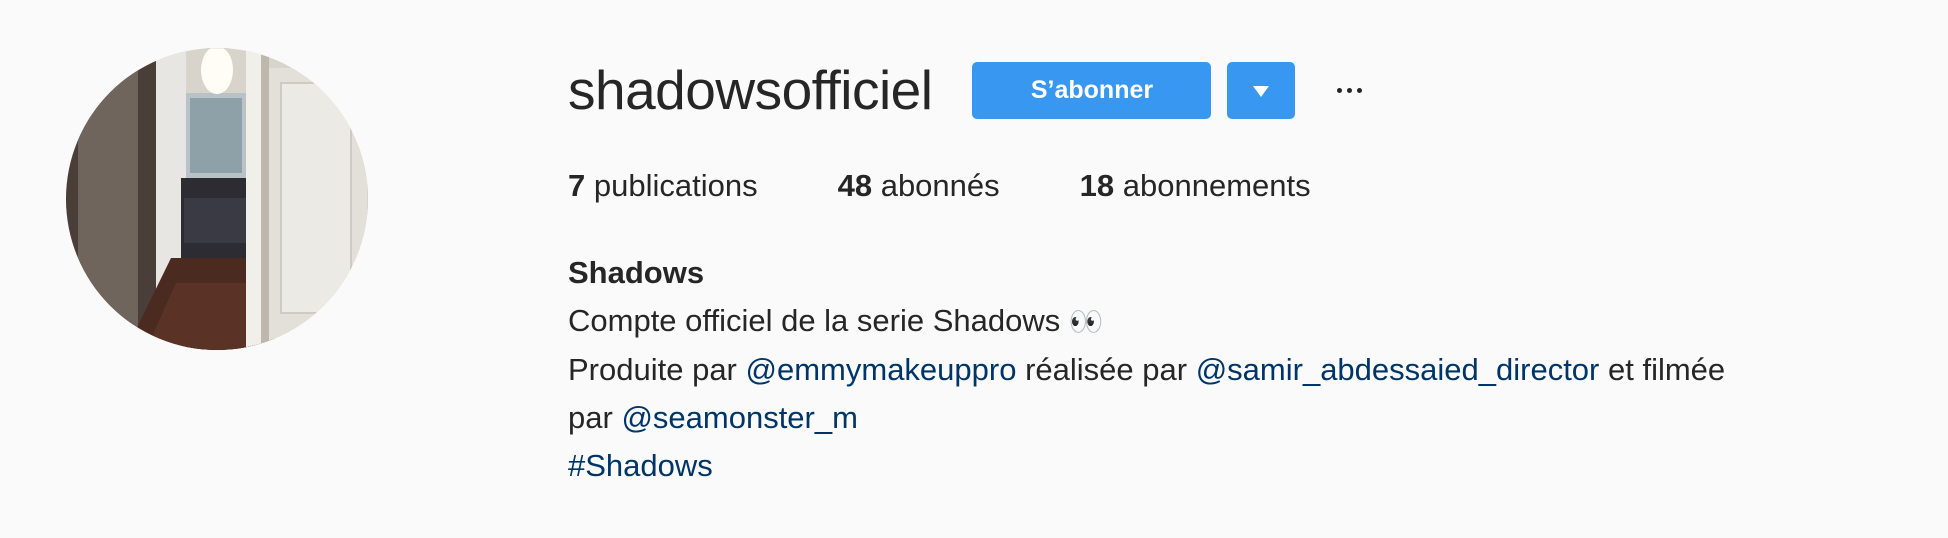  I want to click on hashtag-link: #Shadows, so click(640, 465).